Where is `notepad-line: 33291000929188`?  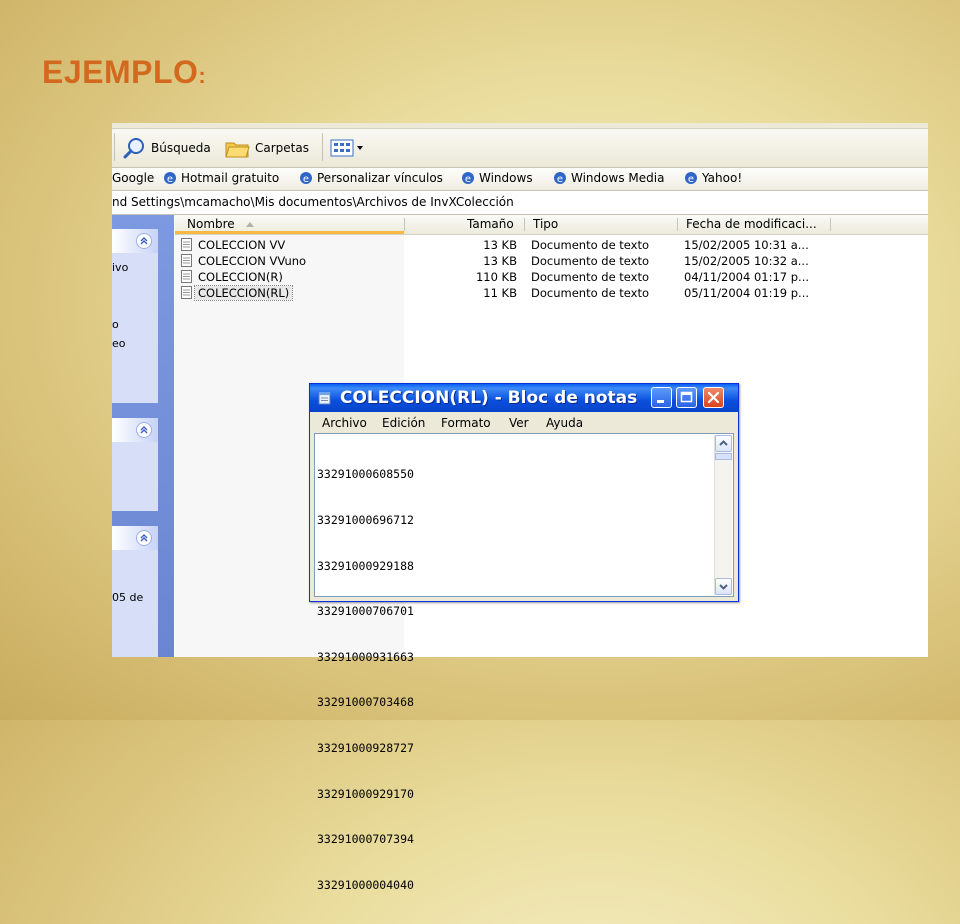
notepad-line: 33291000929188 is located at coordinates (365, 565).